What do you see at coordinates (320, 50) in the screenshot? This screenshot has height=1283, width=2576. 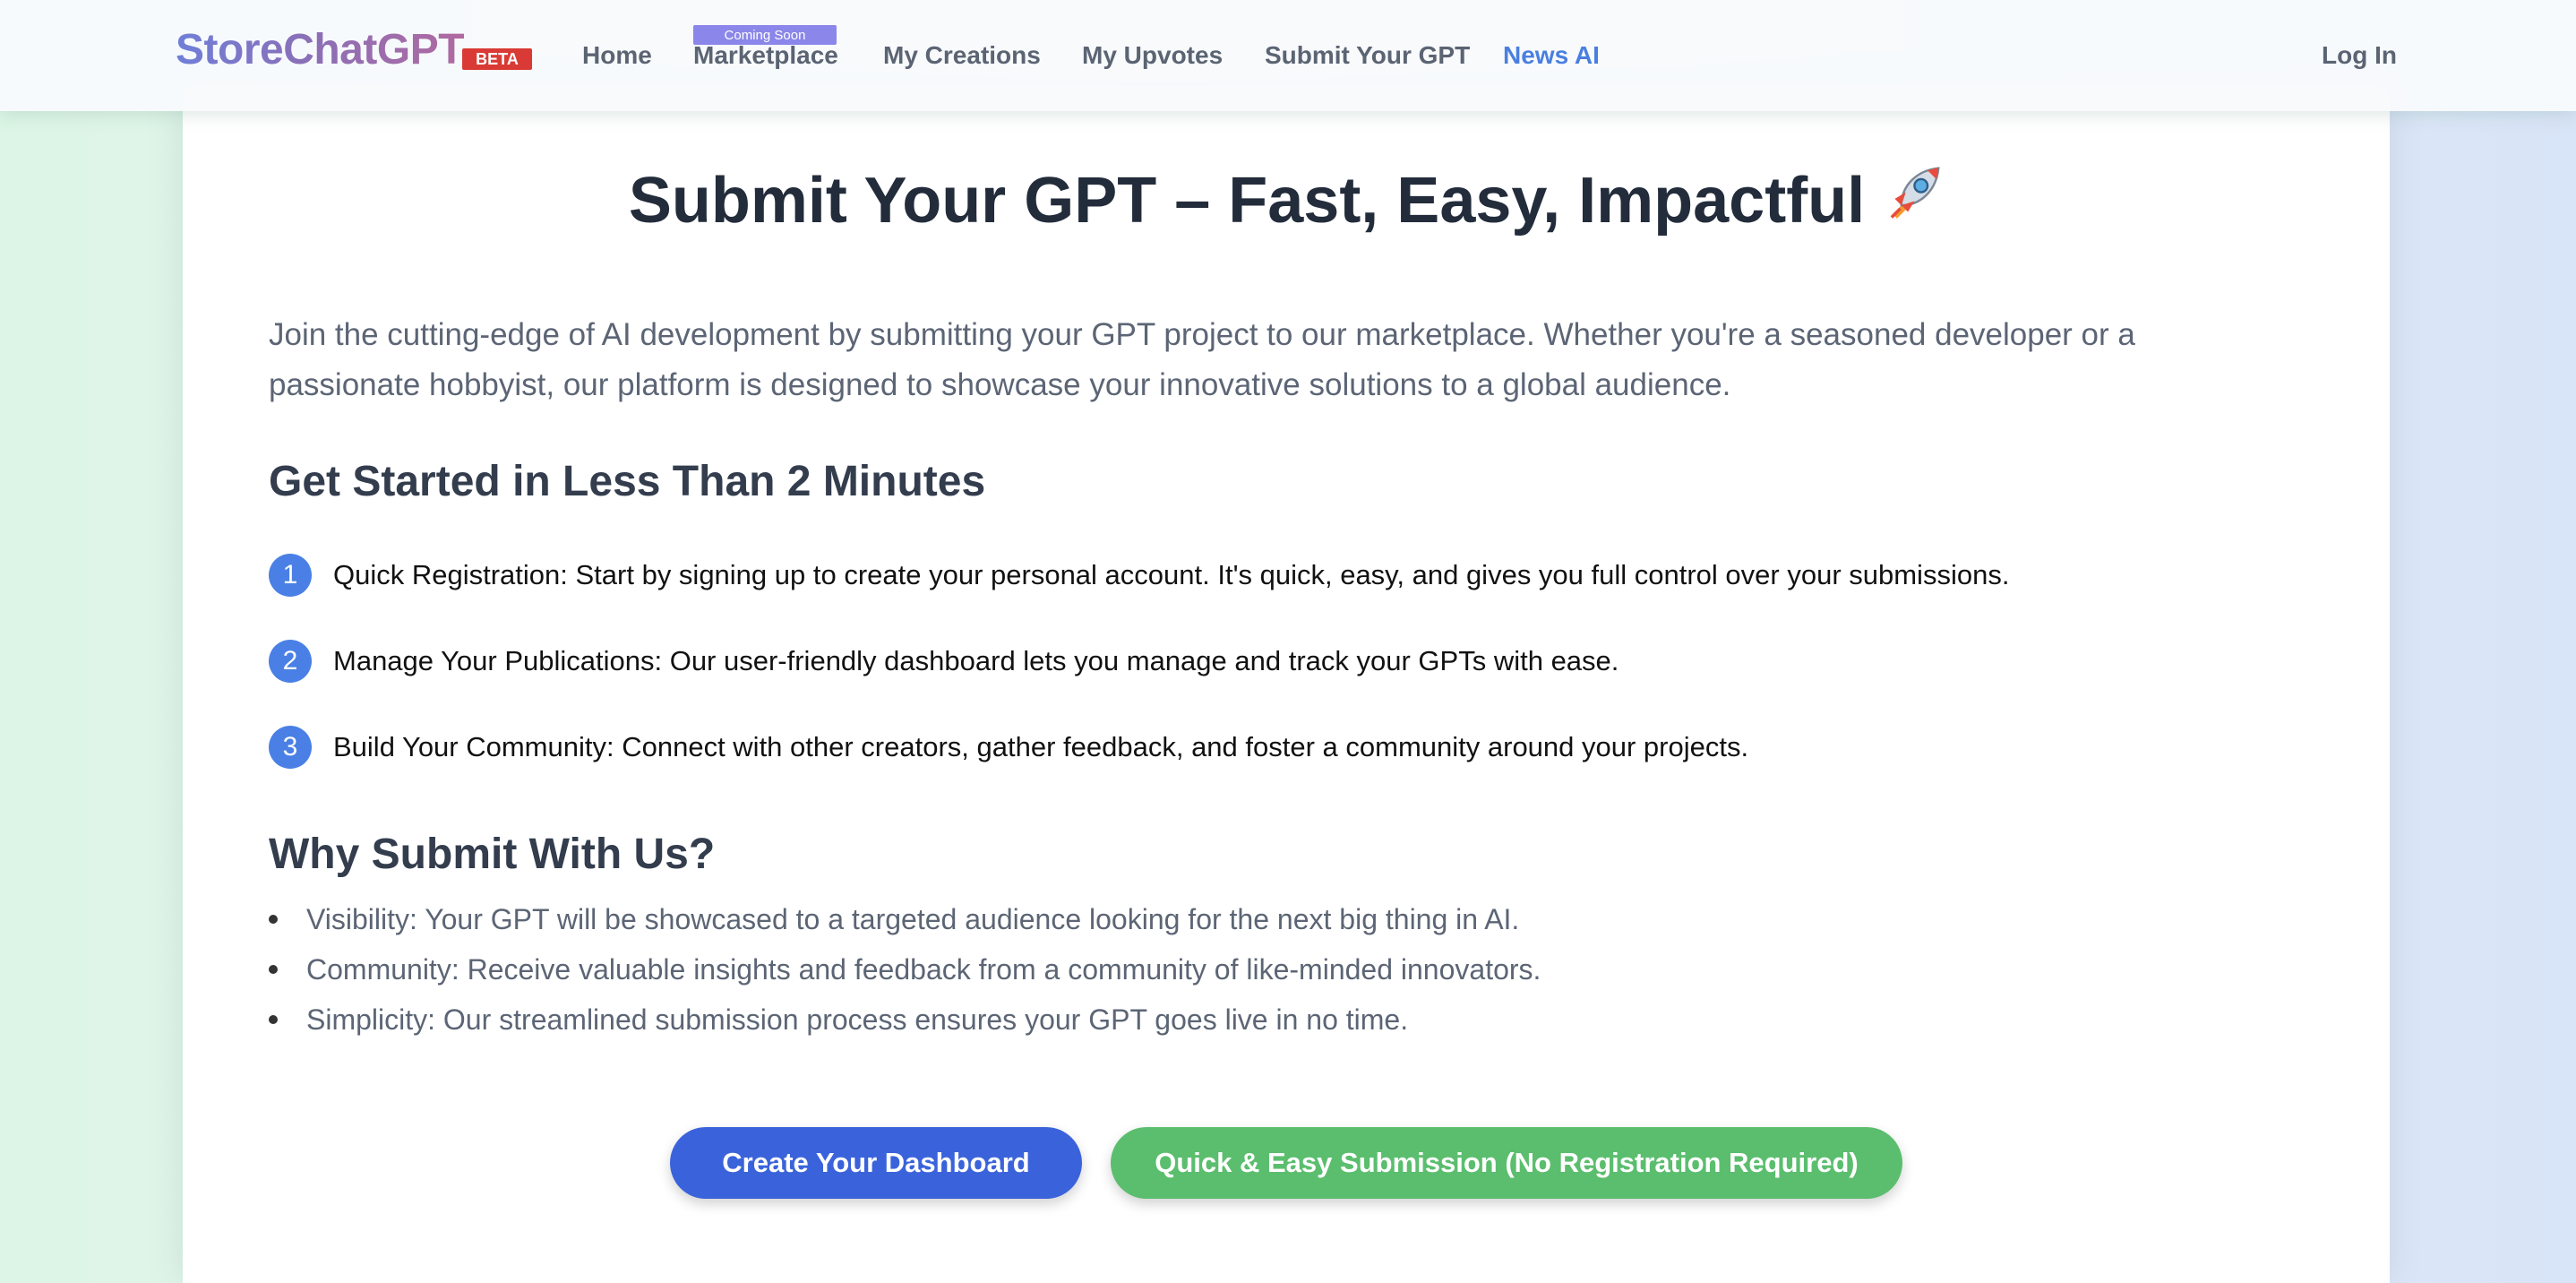 I see `site-logo: StoreChatGPT` at bounding box center [320, 50].